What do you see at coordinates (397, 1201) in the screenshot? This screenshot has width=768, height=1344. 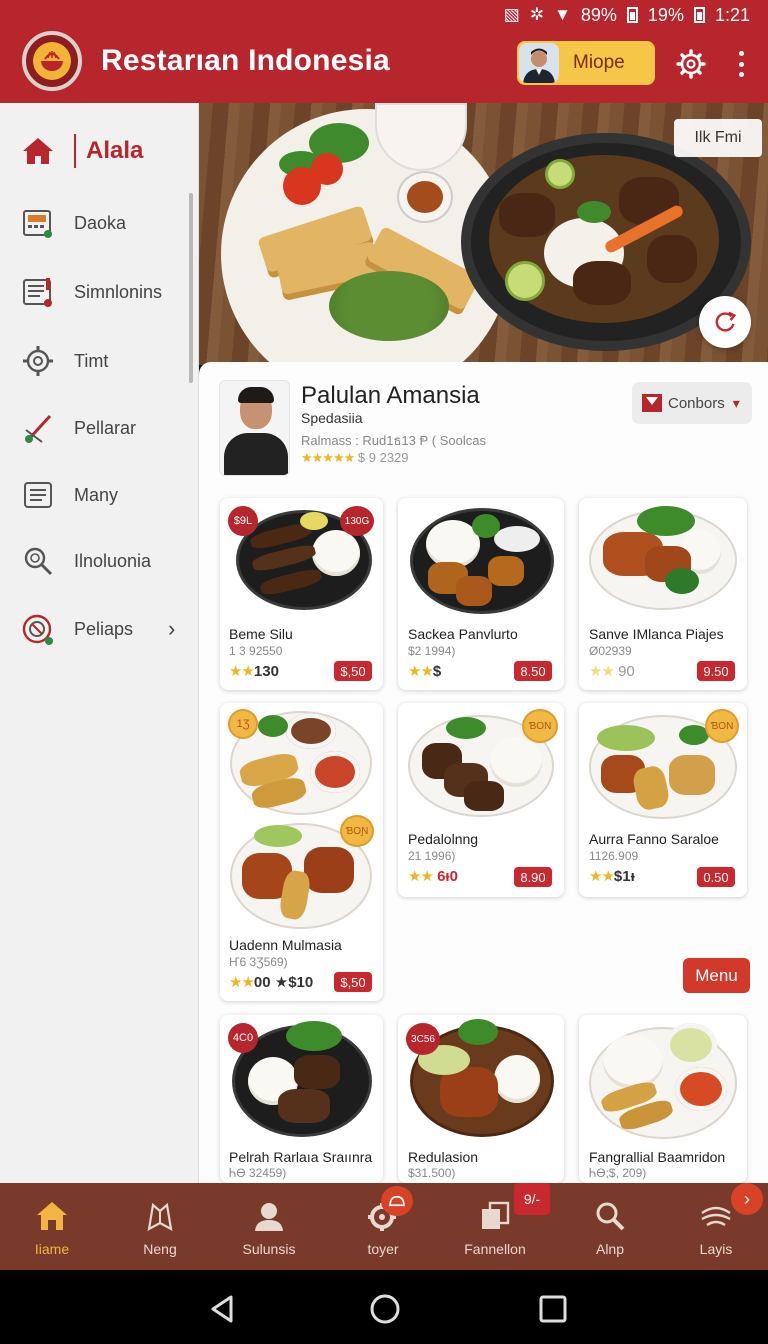 I see `bell-icon` at bounding box center [397, 1201].